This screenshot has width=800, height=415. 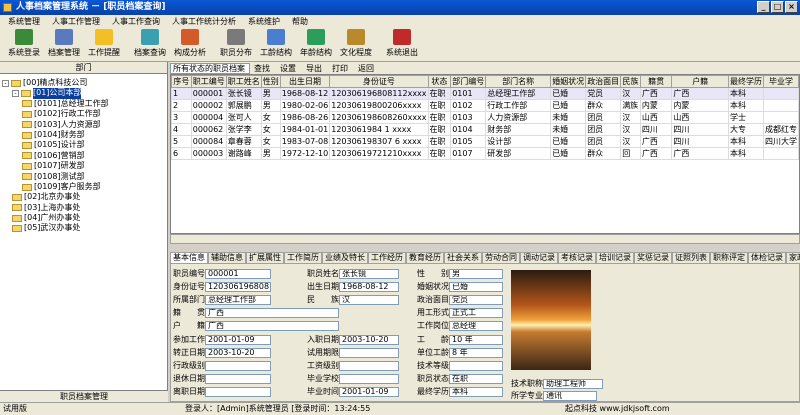 I want to click on toolbar-button-8: 文化程度, so click(x=356, y=44).